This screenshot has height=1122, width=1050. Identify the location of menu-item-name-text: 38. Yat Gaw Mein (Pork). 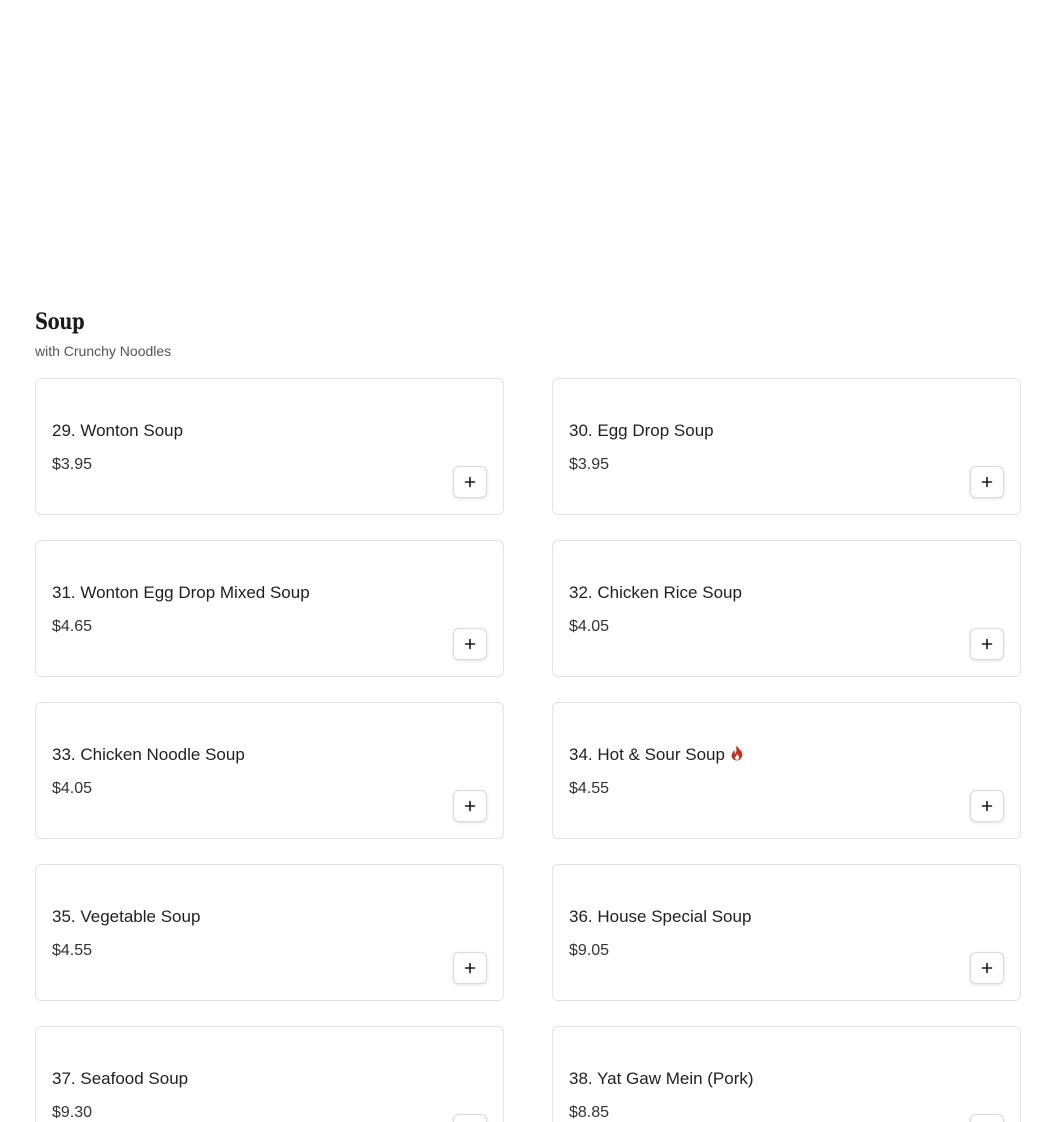
(661, 1078).